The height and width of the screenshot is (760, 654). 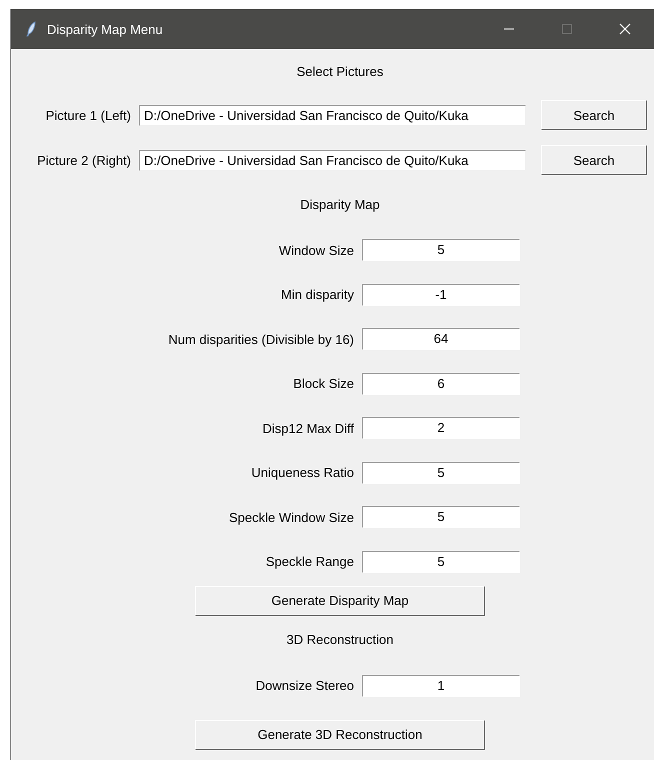 I want to click on window-title: Disparity Map Menu, so click(x=105, y=29).